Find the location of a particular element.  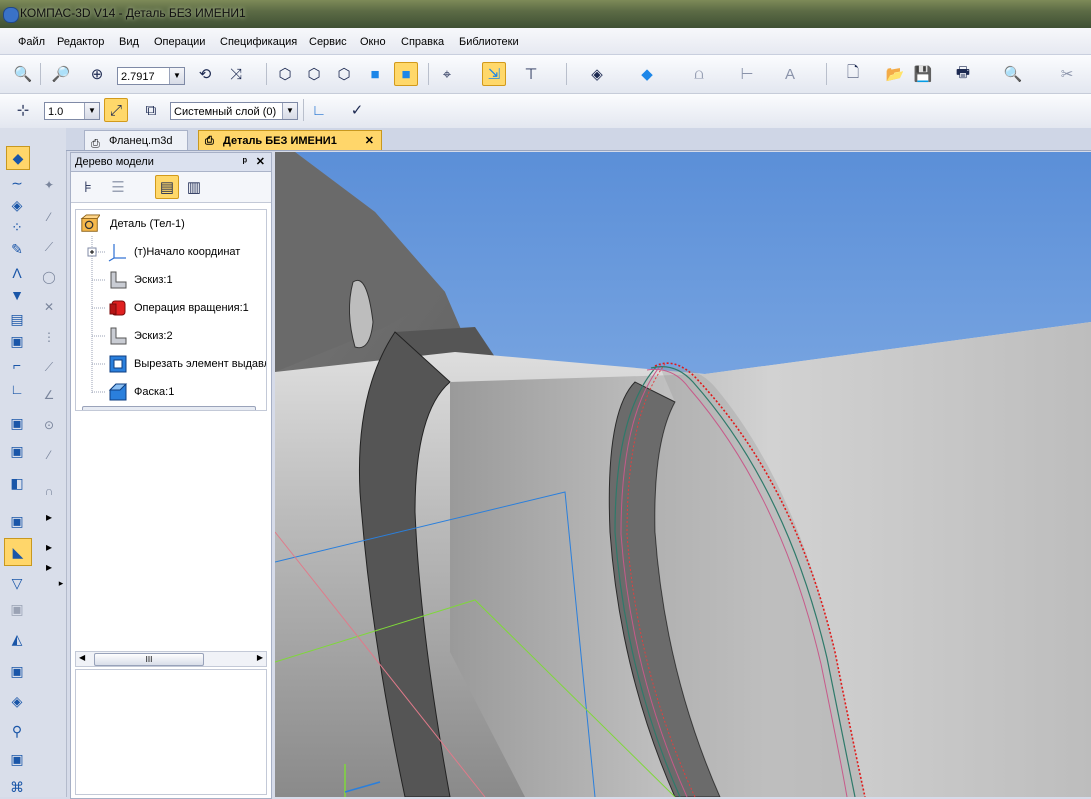

revolve-tool-icon: ▣ is located at coordinates (17, 451).